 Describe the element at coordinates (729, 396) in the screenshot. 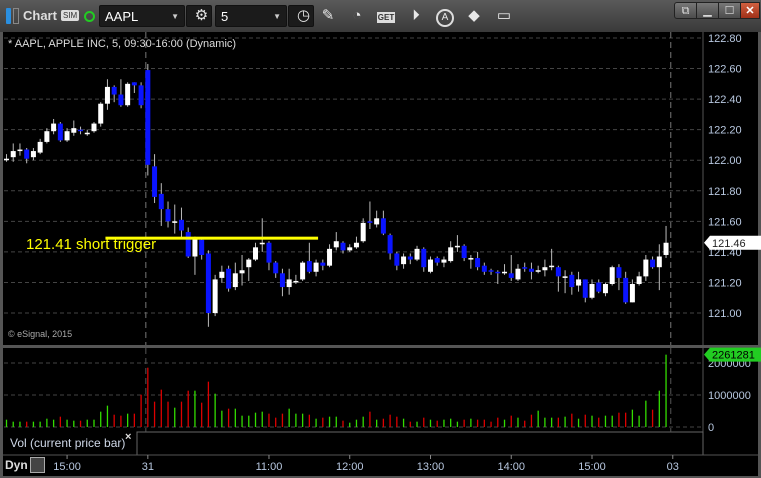

I see `volume-tick-label: 1000000` at that location.